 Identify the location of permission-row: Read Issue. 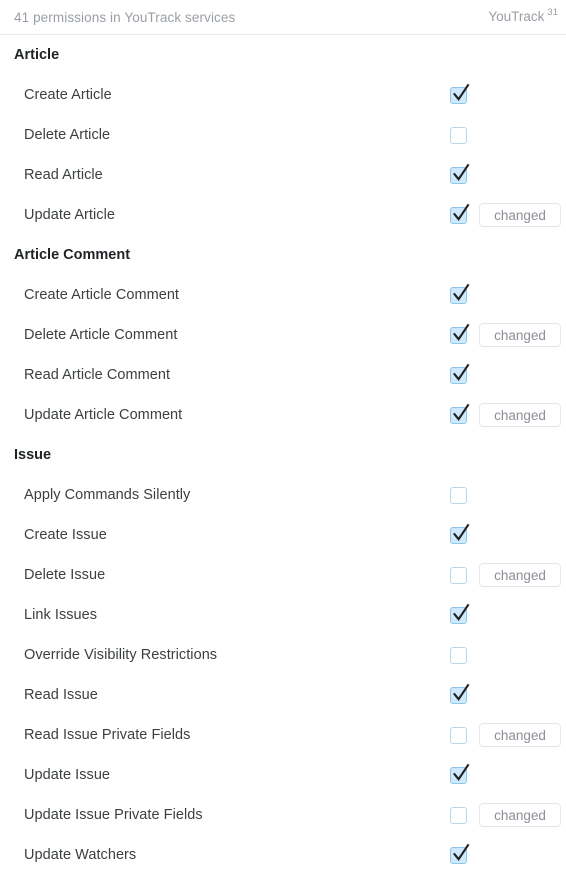
(283, 695).